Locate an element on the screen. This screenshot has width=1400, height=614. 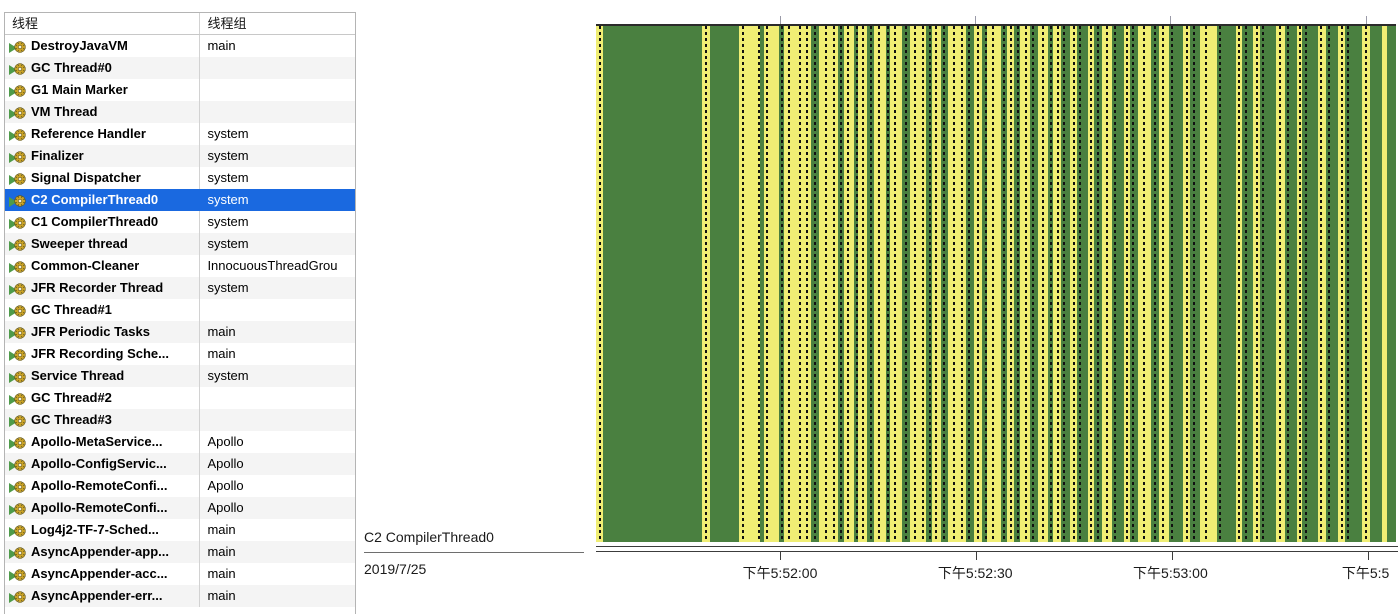
table-row: Service Thread system is located at coordinates (180, 376).